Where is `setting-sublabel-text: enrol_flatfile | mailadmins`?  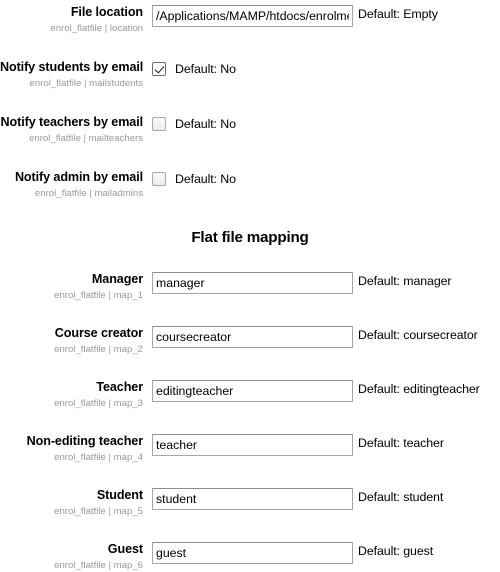 setting-sublabel-text: enrol_flatfile | mailadmins is located at coordinates (88, 193).